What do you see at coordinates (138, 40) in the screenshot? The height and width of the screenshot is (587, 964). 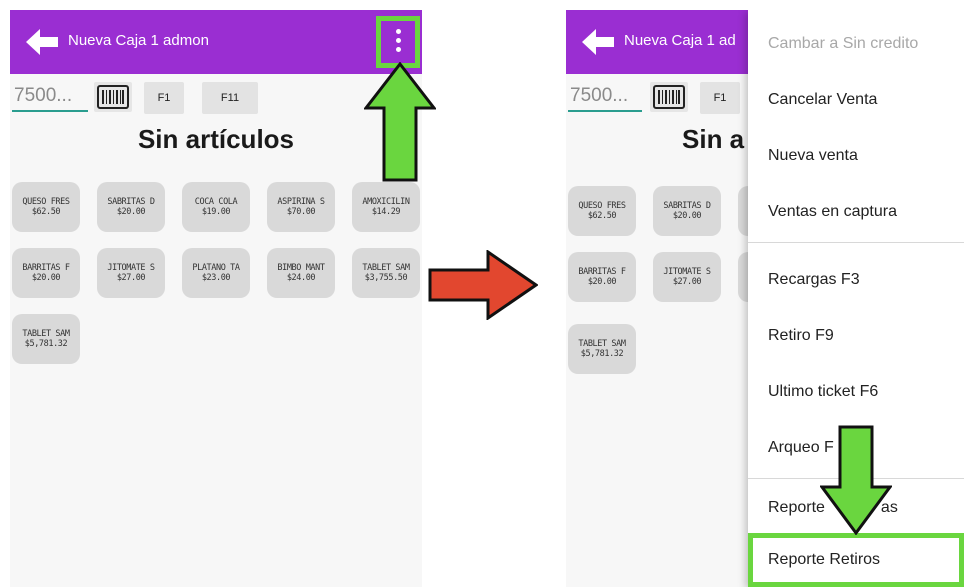 I see `app-bar-title: Nueva Caja 1 admon` at bounding box center [138, 40].